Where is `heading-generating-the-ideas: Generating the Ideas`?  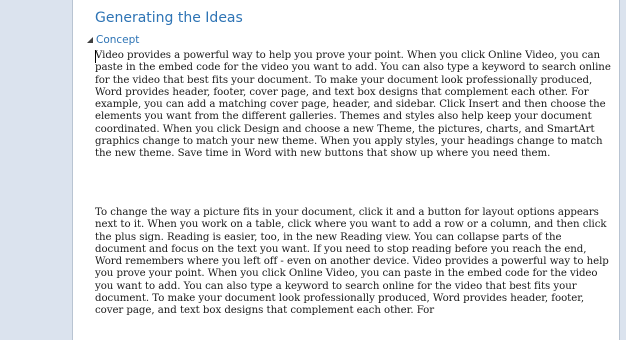 heading-generating-the-ideas: Generating the Ideas is located at coordinates (169, 18).